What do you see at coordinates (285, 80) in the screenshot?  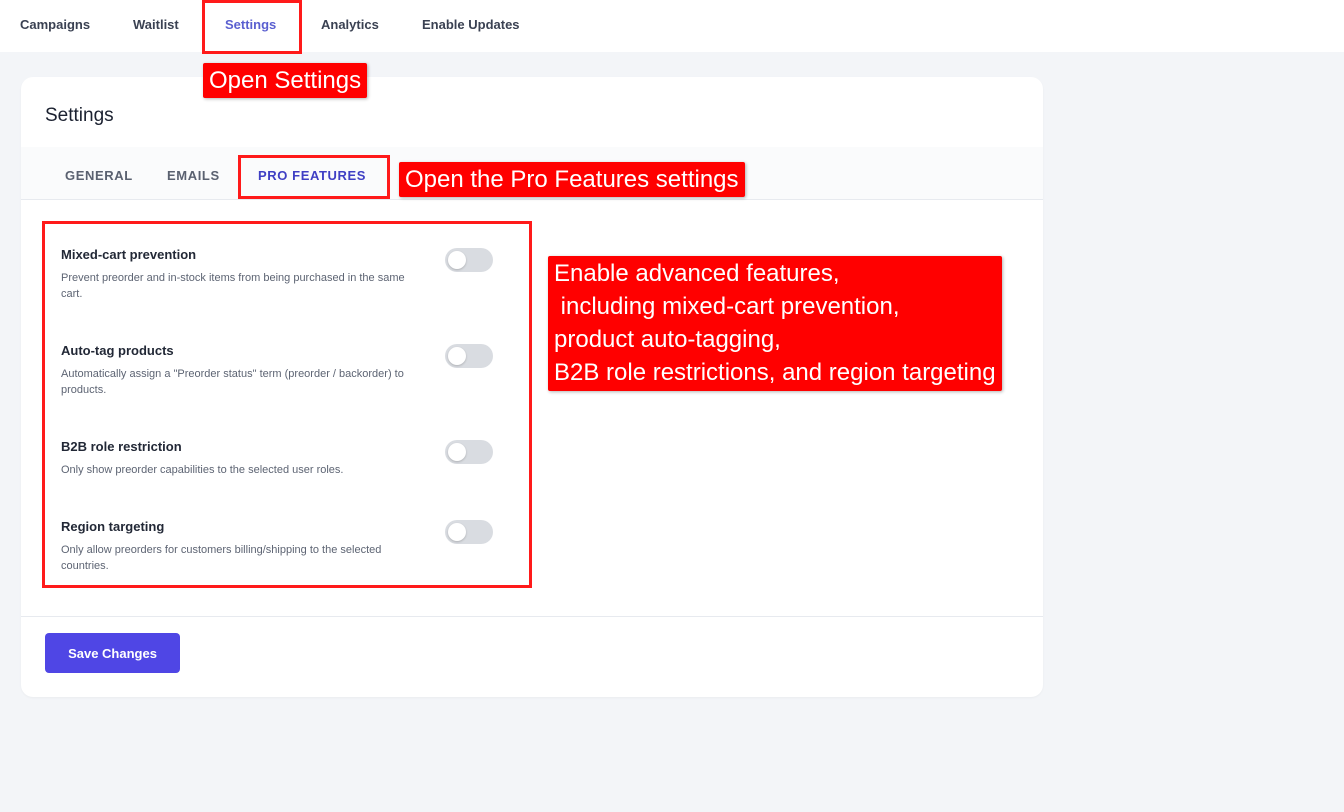 I see `open-settings-callout: Open Settings` at bounding box center [285, 80].